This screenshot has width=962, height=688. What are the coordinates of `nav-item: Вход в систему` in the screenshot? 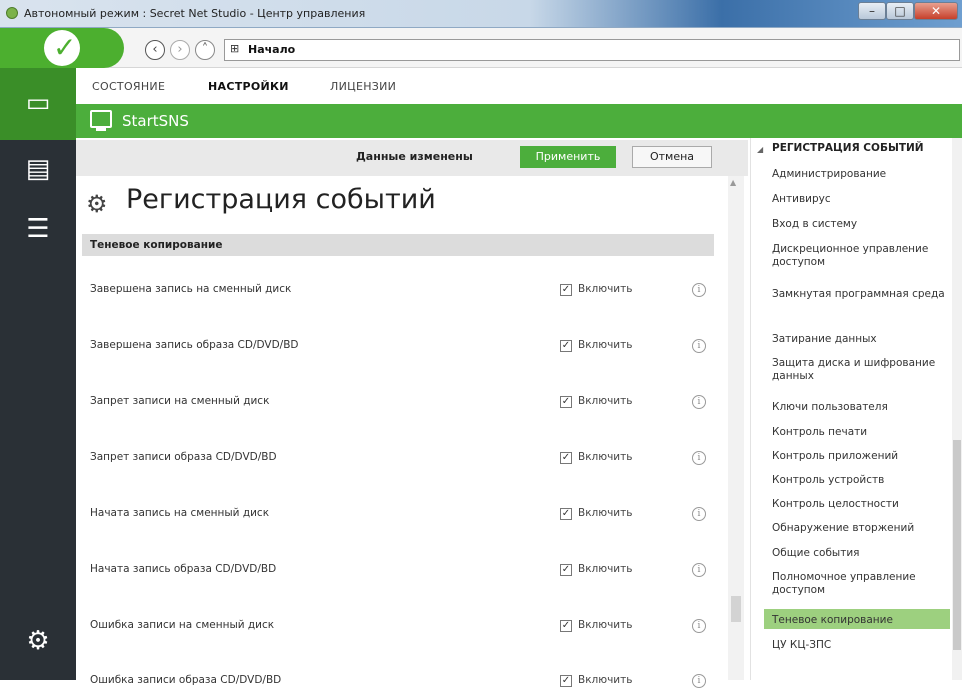 It's located at (863, 224).